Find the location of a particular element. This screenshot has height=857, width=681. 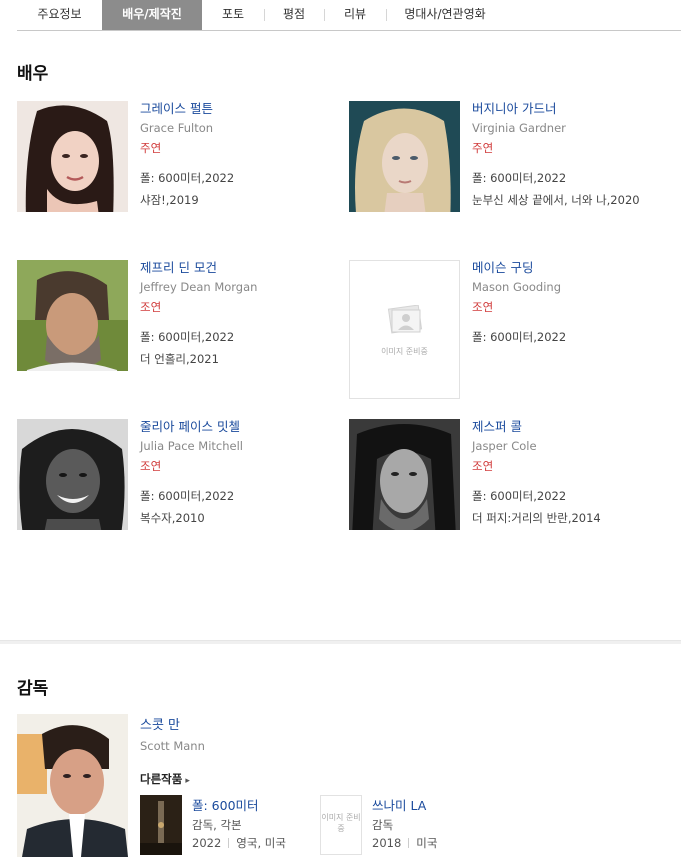

actor-photo-placeholder: 이미지 준비중 is located at coordinates (404, 329).